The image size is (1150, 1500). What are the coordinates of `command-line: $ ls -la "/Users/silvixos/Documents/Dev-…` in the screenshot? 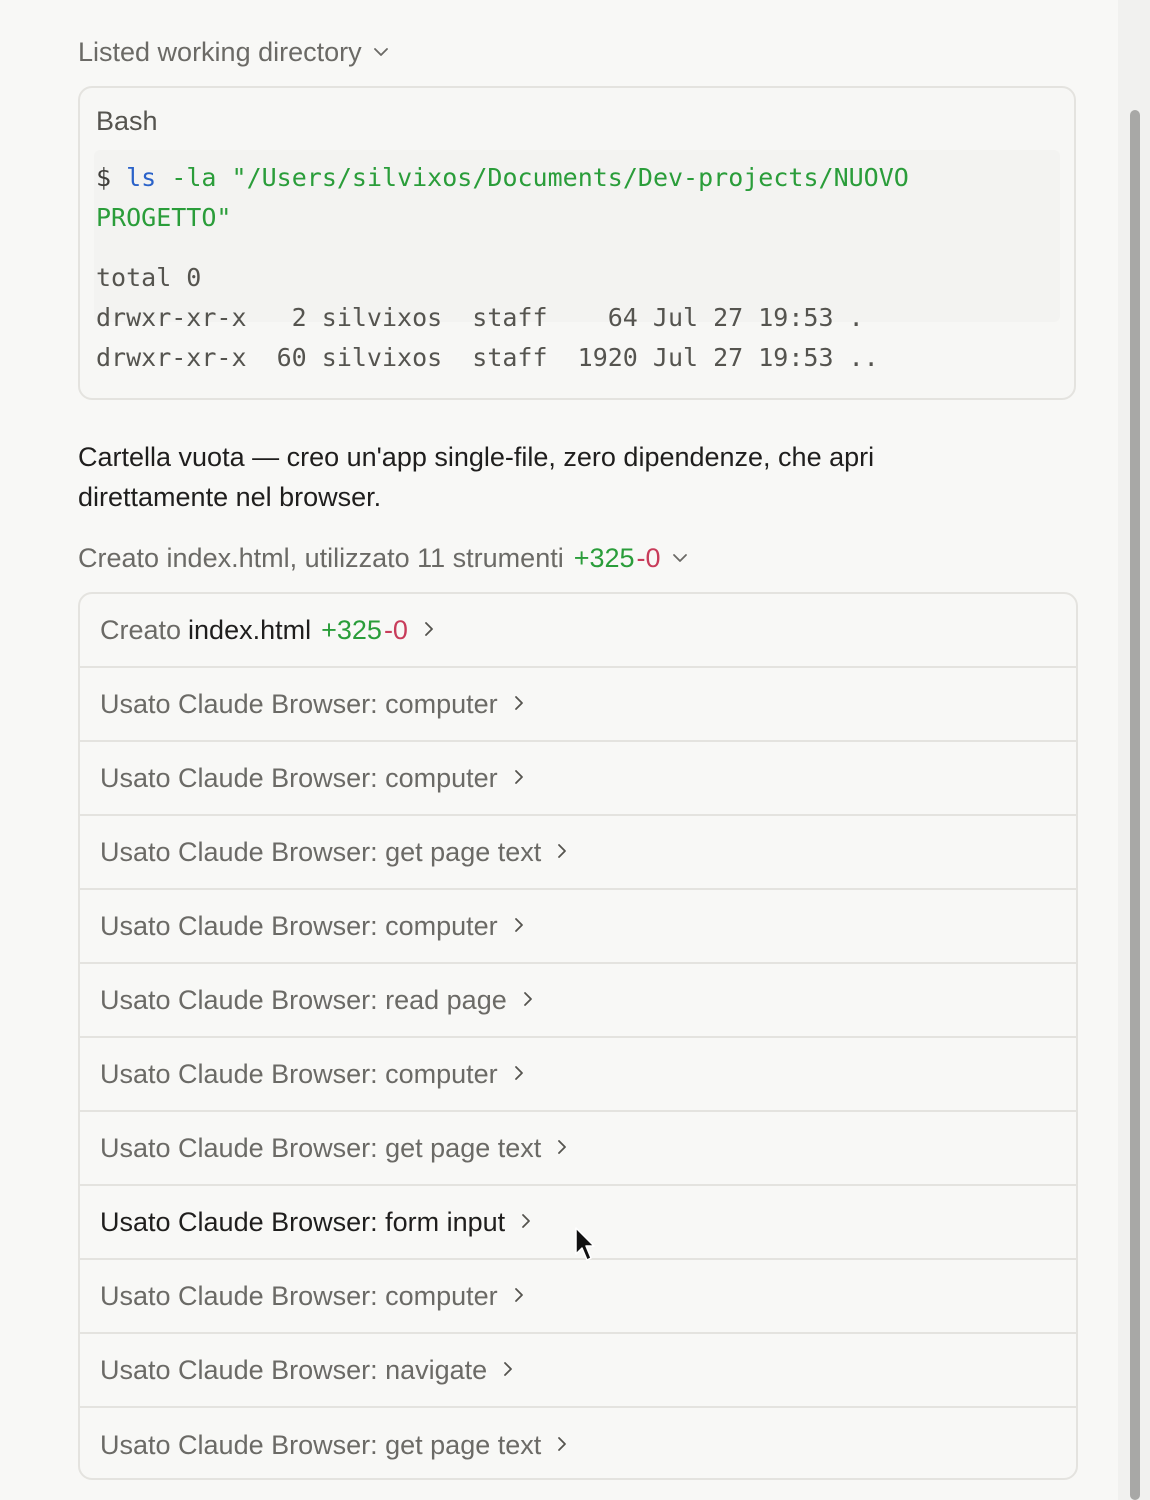 It's located at (576, 198).